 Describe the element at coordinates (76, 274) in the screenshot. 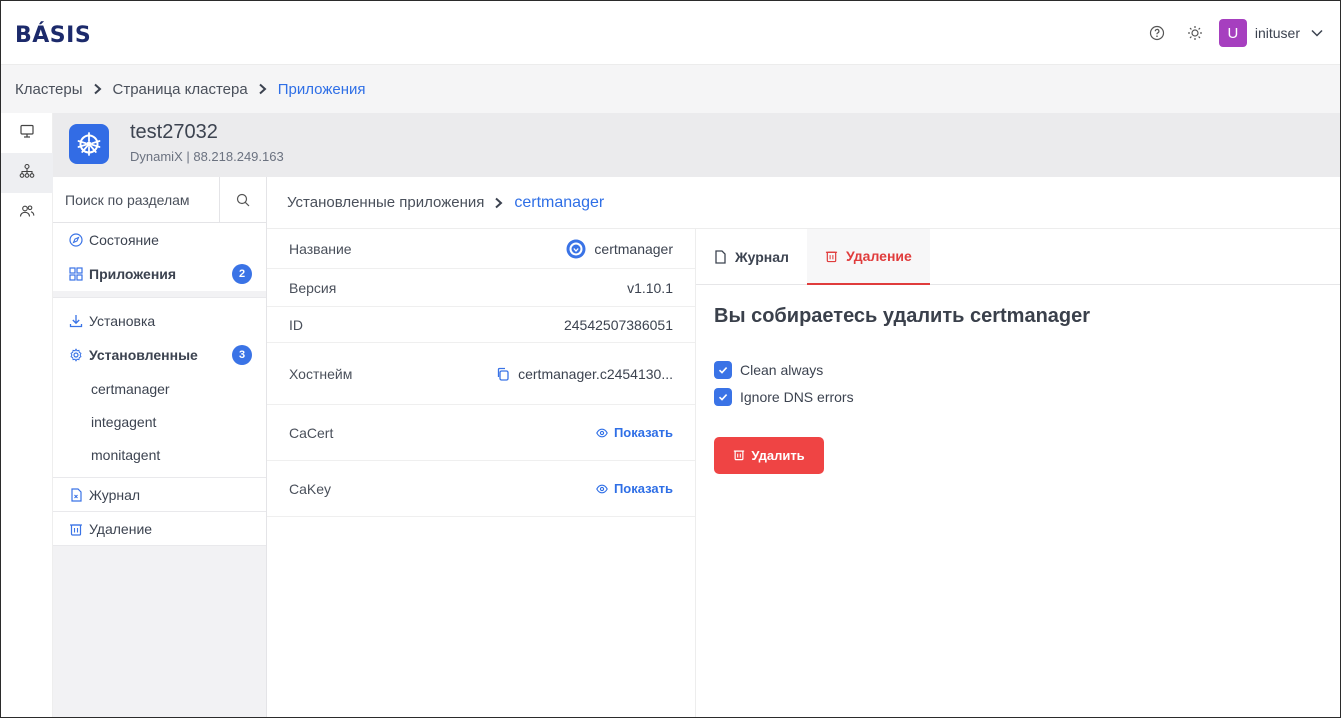

I see `apps-grid-icon` at that location.